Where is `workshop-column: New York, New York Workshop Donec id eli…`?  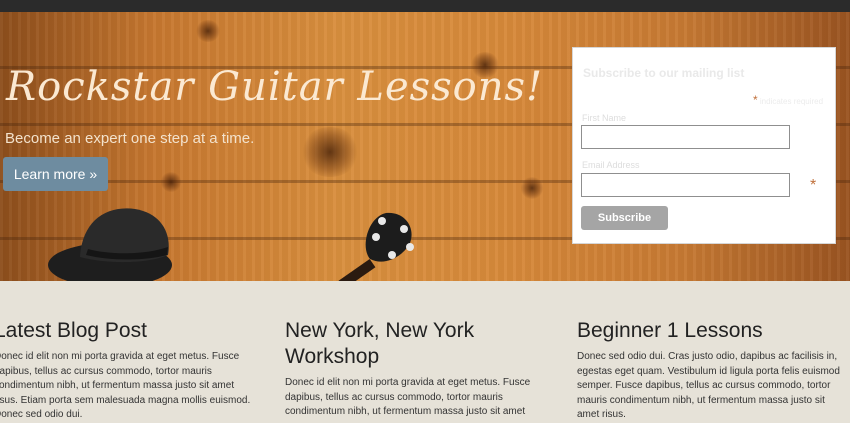
workshop-column: New York, New York Workshop Donec id eli… is located at coordinates (416, 369).